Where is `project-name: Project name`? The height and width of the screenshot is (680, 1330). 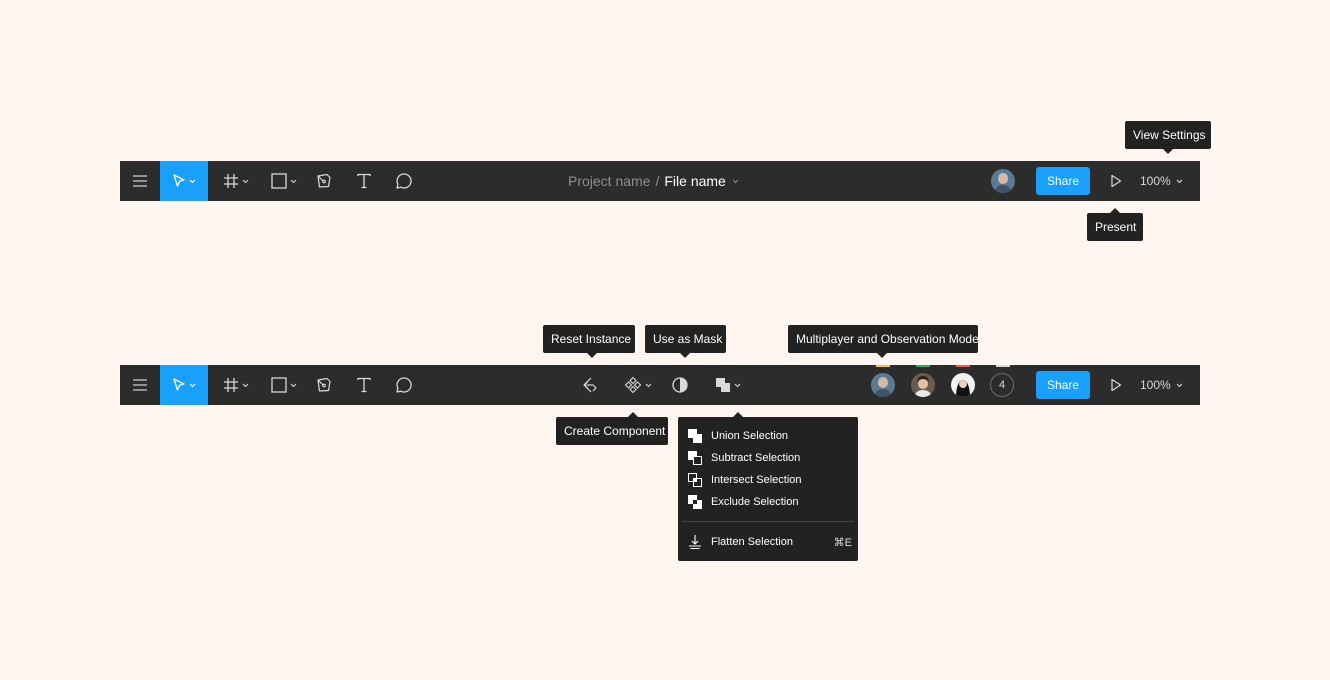 project-name: Project name is located at coordinates (609, 181).